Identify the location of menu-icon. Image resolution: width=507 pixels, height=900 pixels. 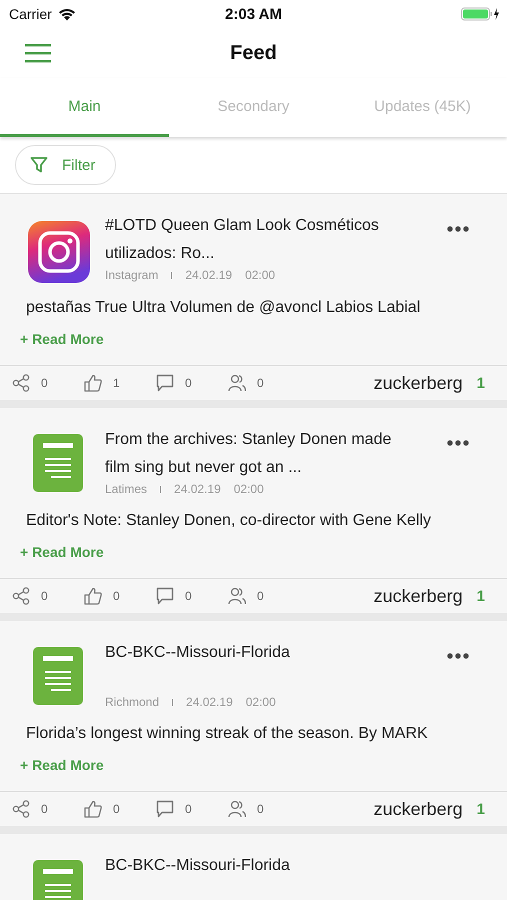
(38, 53).